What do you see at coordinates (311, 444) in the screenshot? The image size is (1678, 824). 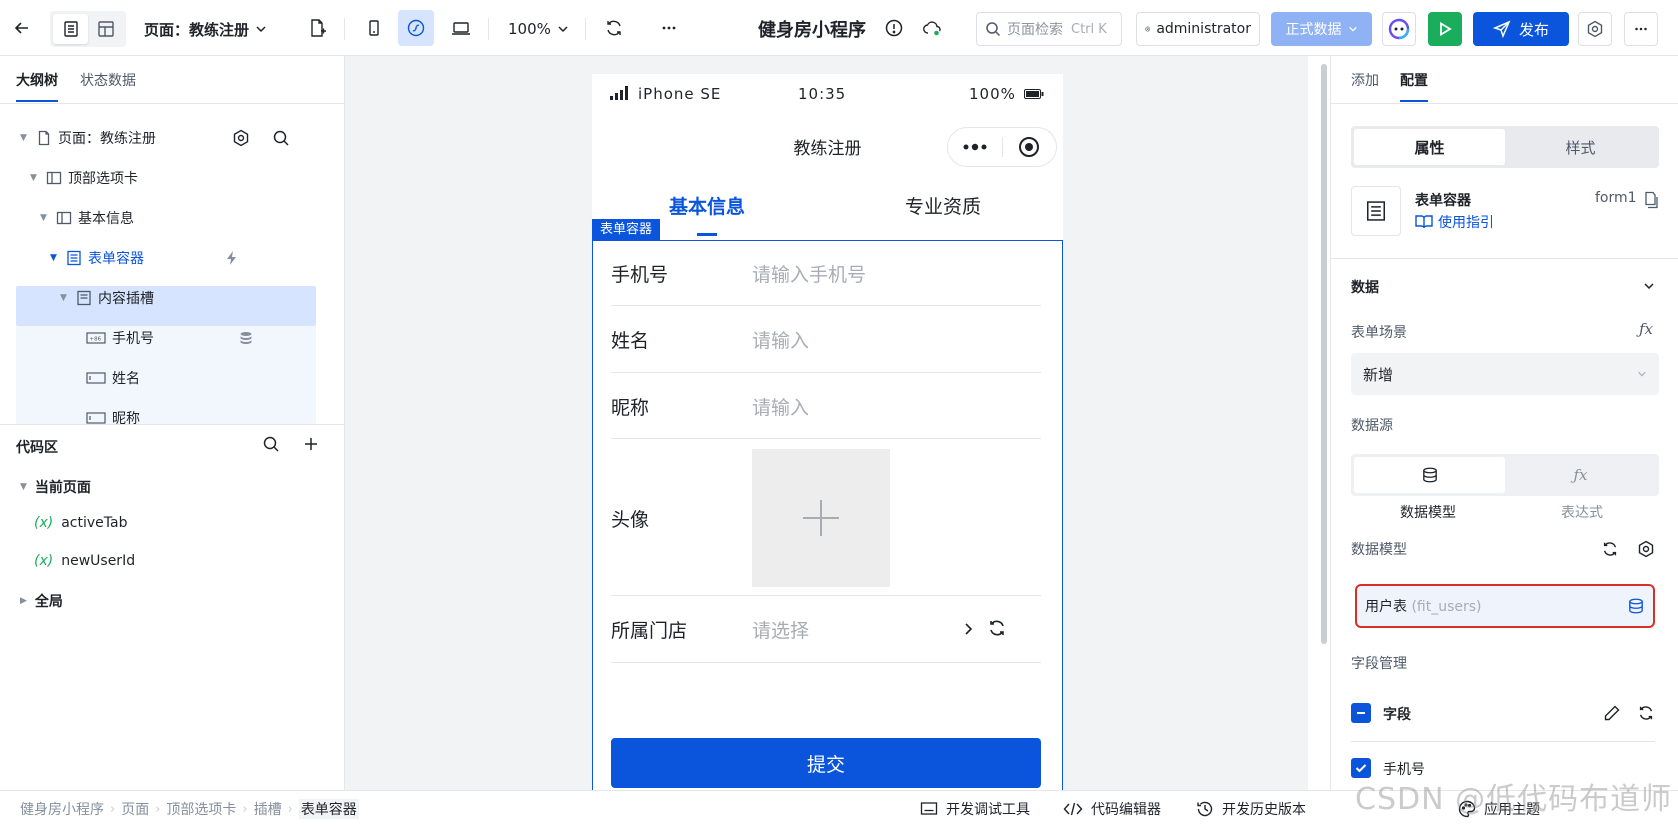 I see `add-code-icon` at bounding box center [311, 444].